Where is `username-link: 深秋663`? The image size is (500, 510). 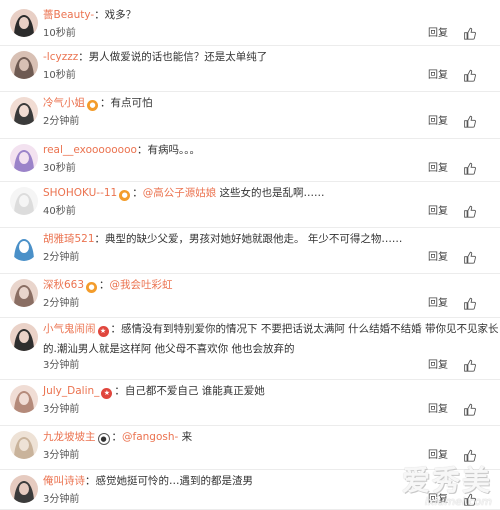
username-link: 深秋663 is located at coordinates (63, 285).